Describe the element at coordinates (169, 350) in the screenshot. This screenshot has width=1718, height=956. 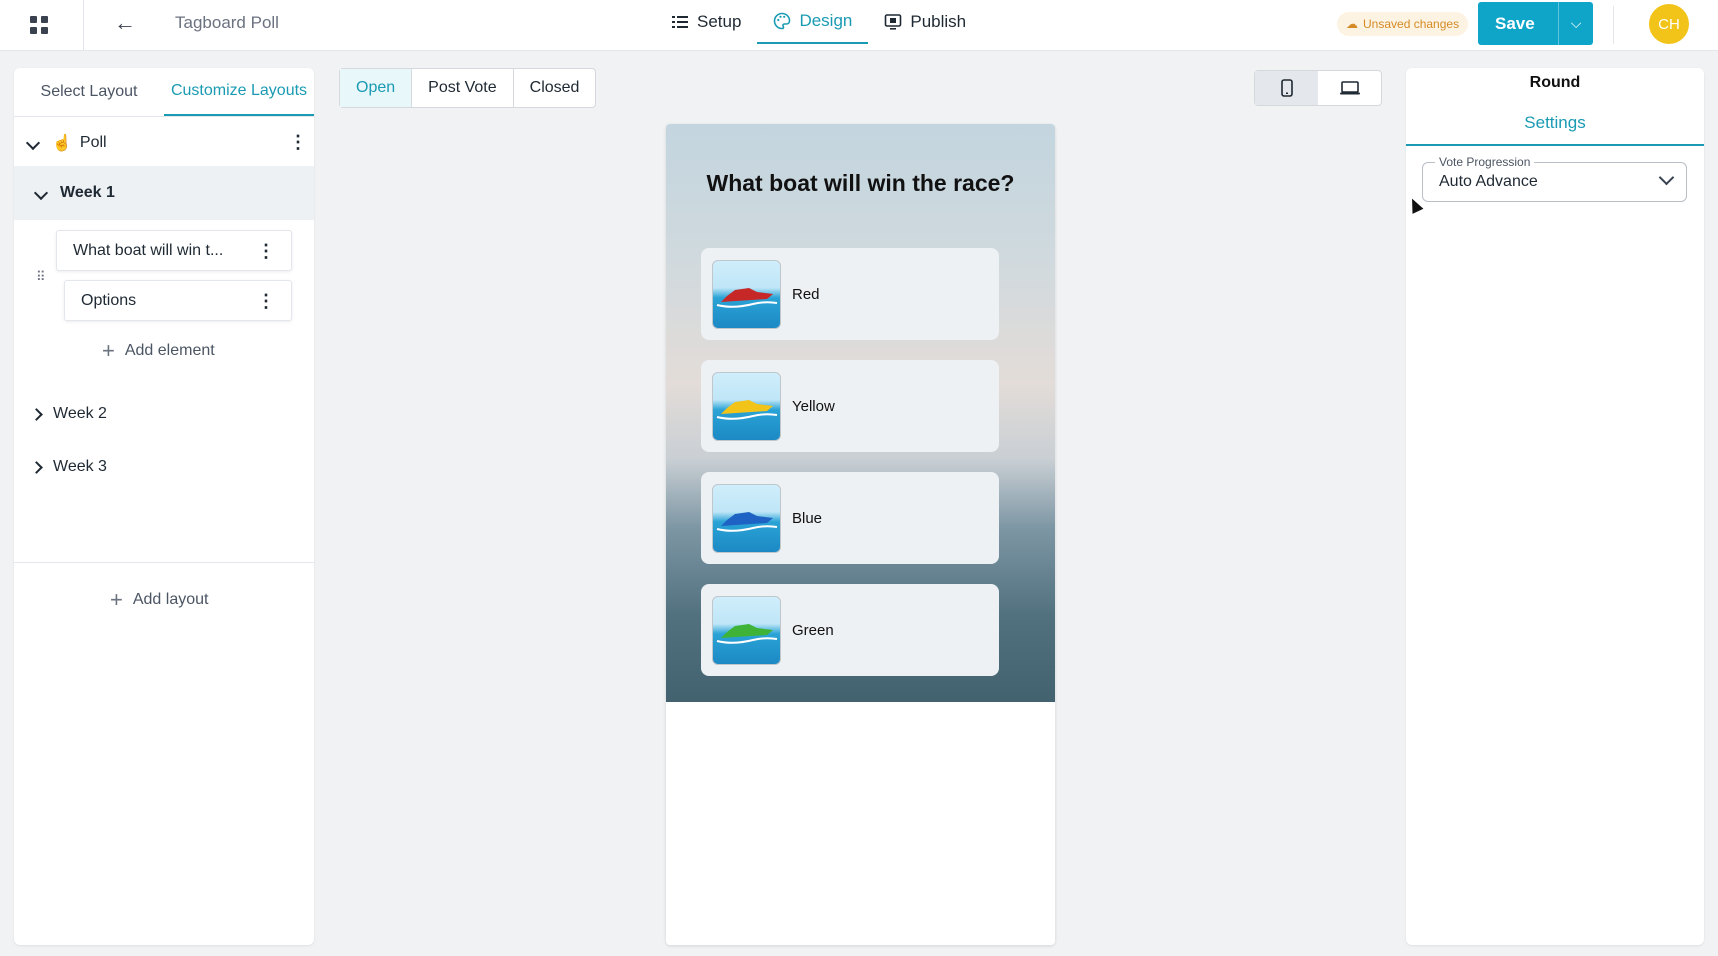
I see `add-element-label: Add element` at that location.